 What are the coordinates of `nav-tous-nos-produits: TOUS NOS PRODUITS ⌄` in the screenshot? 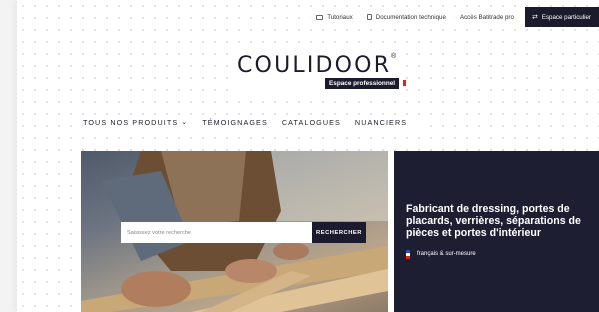 It's located at (139, 122).